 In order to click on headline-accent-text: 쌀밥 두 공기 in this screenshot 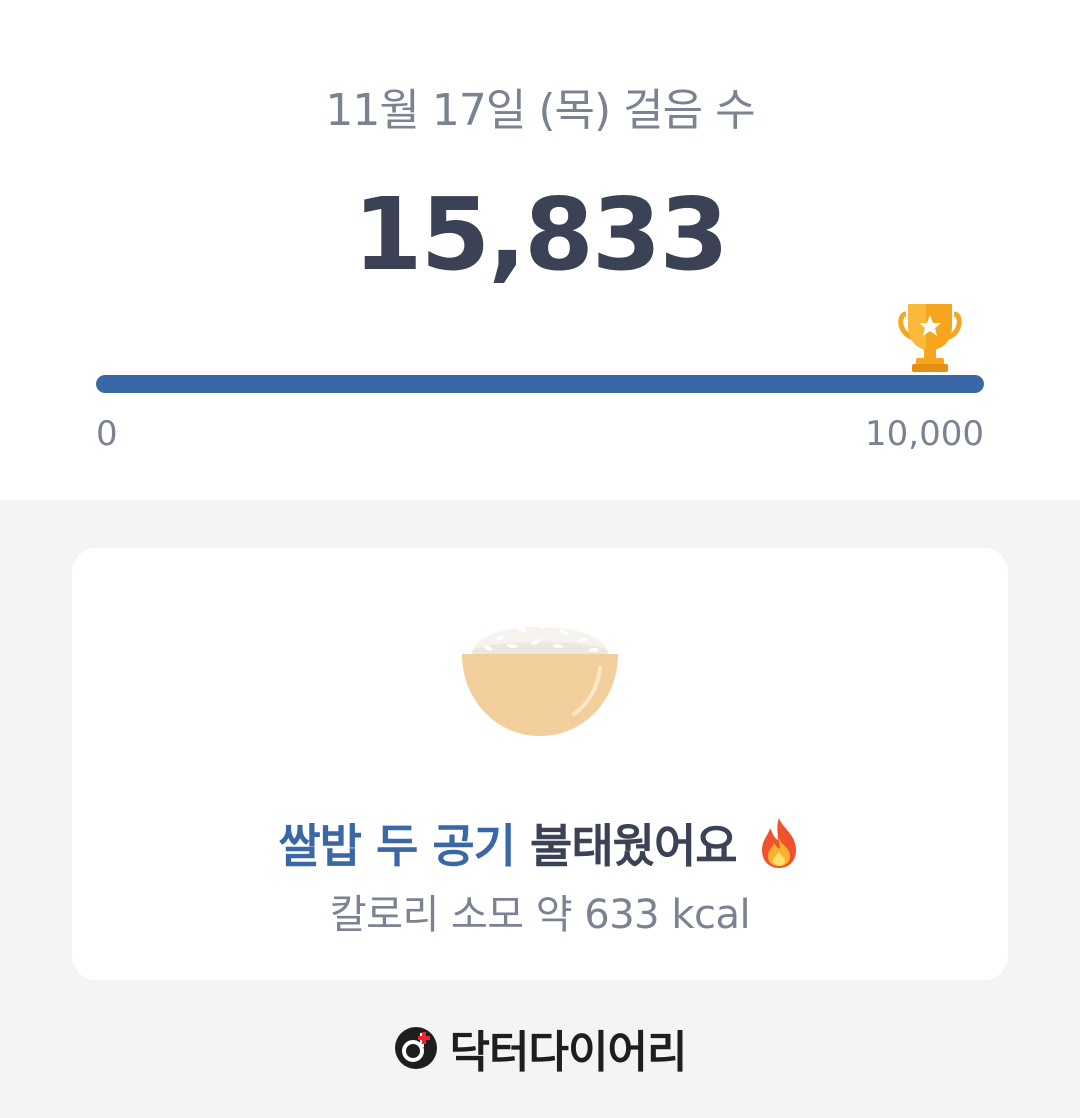, I will do `click(397, 846)`.